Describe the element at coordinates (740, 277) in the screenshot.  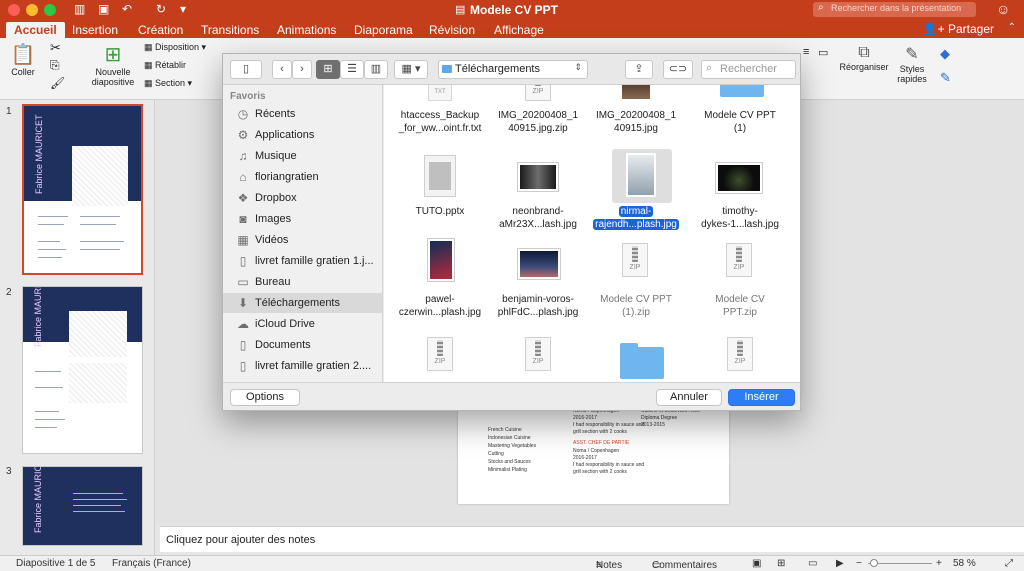
I see `file-item: ZIP Modele CV PPT.zip` at that location.